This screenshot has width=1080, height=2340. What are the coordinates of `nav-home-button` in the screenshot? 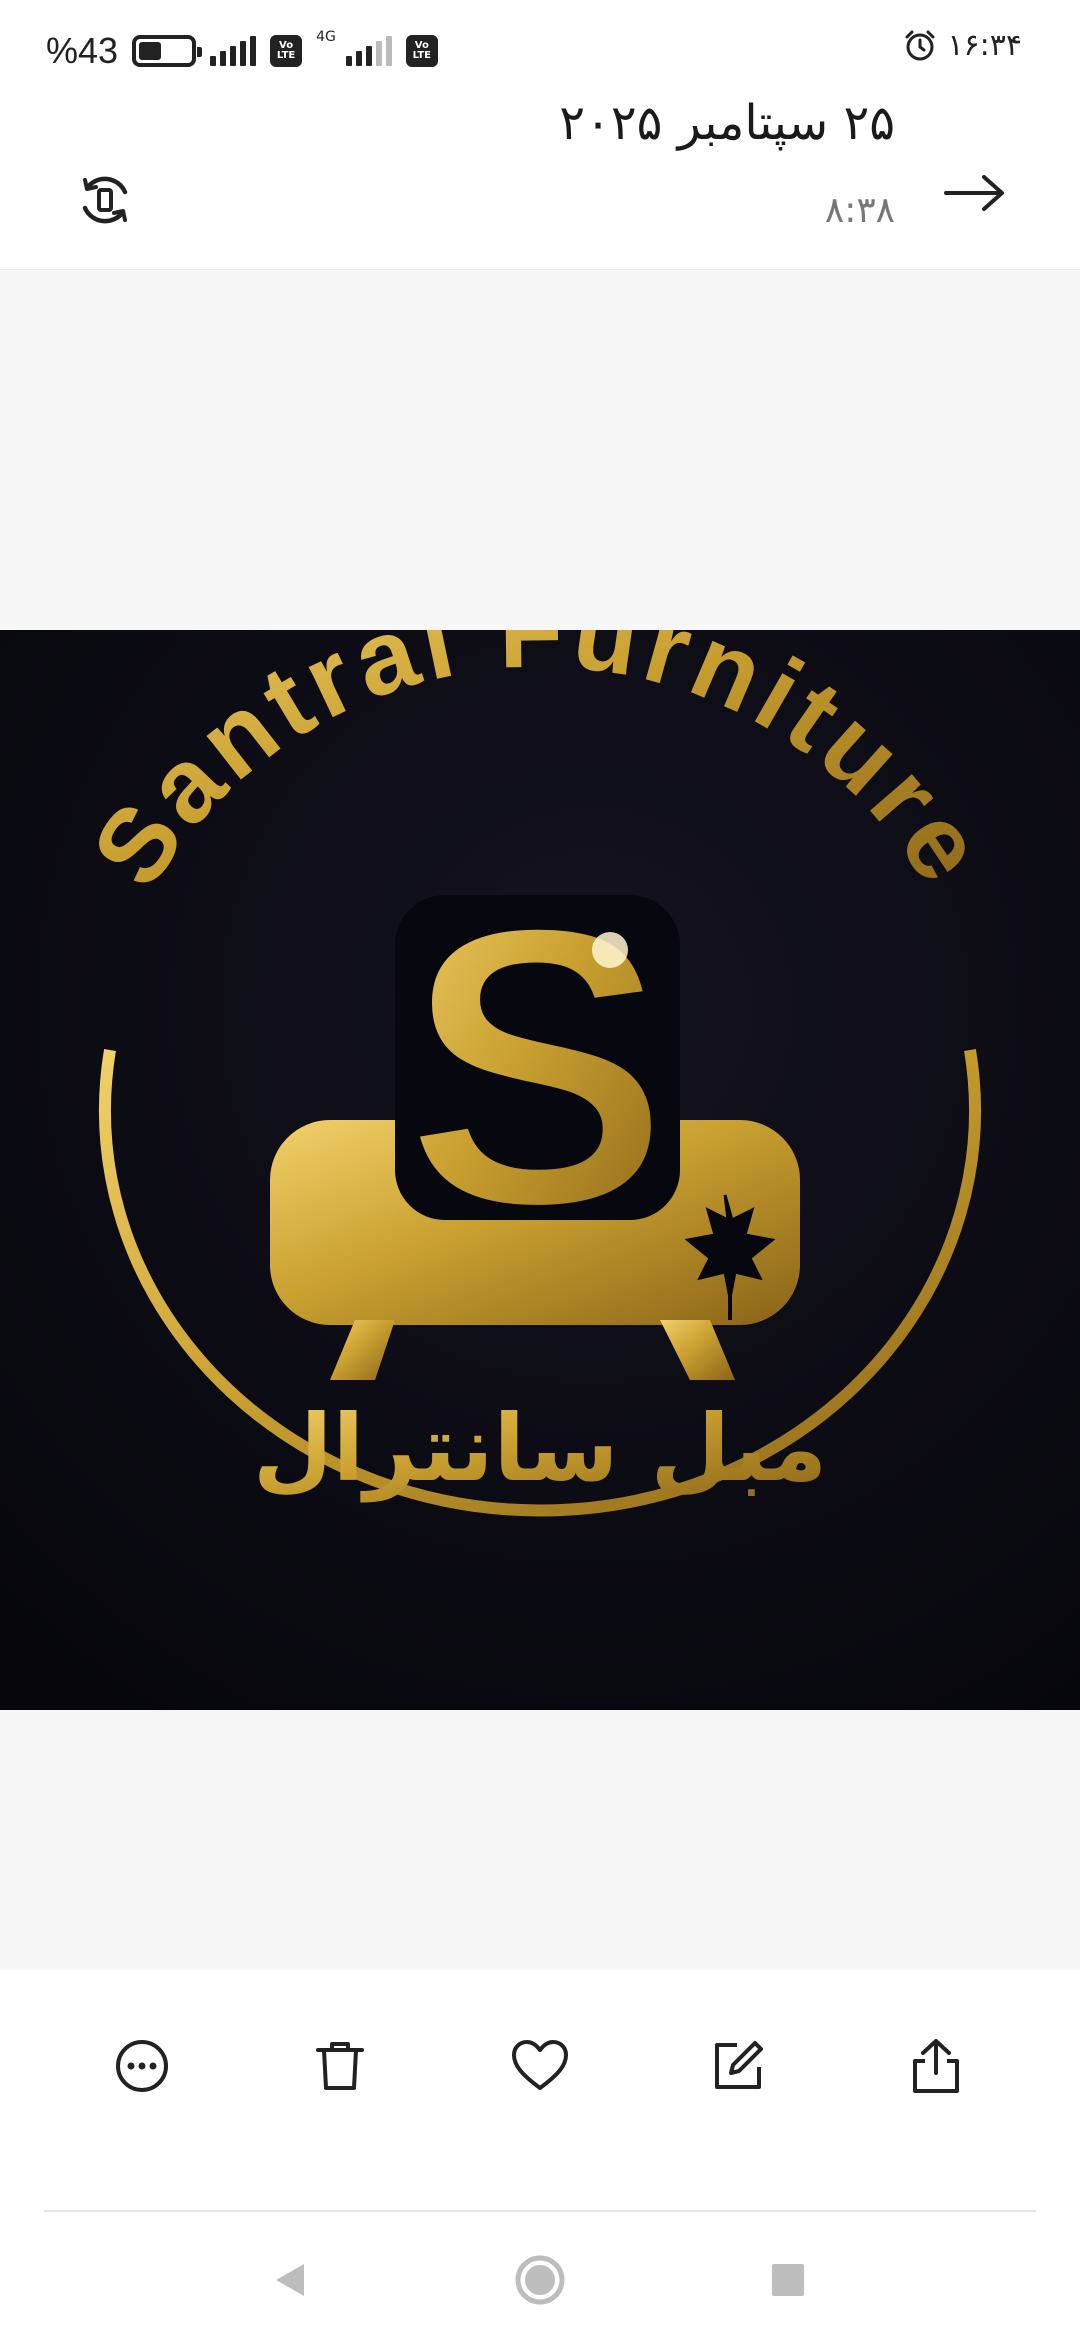 It's located at (540, 2280).